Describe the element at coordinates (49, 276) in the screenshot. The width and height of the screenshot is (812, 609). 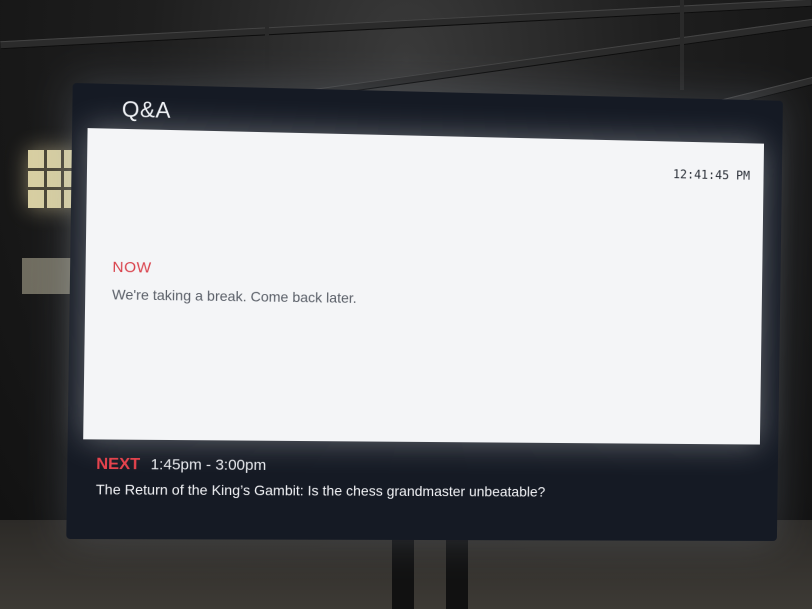
I see `venue-window` at that location.